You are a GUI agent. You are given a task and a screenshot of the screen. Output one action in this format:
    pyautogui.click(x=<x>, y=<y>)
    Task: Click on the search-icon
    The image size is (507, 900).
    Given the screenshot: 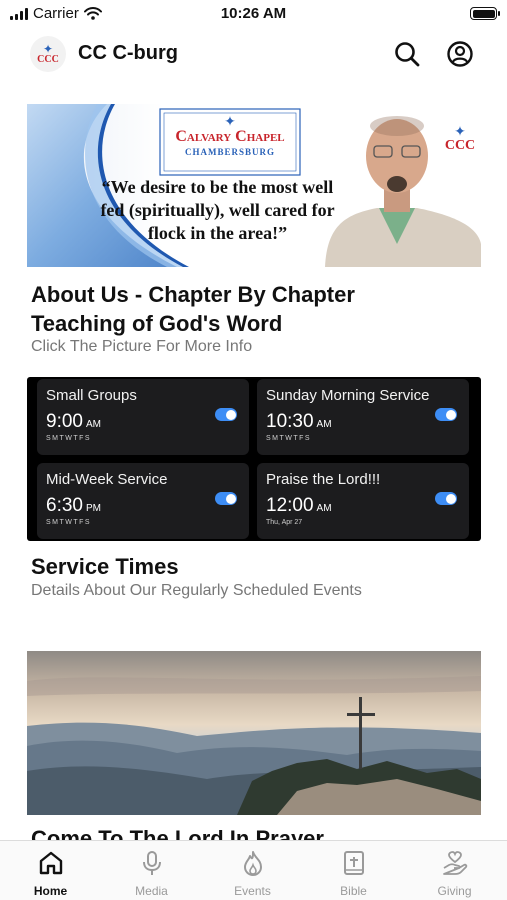 What is the action you would take?
    pyautogui.click(x=407, y=54)
    